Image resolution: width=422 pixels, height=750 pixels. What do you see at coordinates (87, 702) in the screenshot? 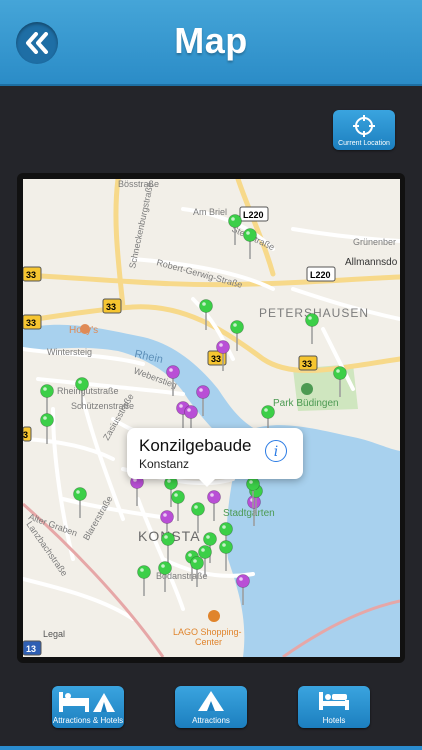
I see `bed-tent-icon` at bounding box center [87, 702].